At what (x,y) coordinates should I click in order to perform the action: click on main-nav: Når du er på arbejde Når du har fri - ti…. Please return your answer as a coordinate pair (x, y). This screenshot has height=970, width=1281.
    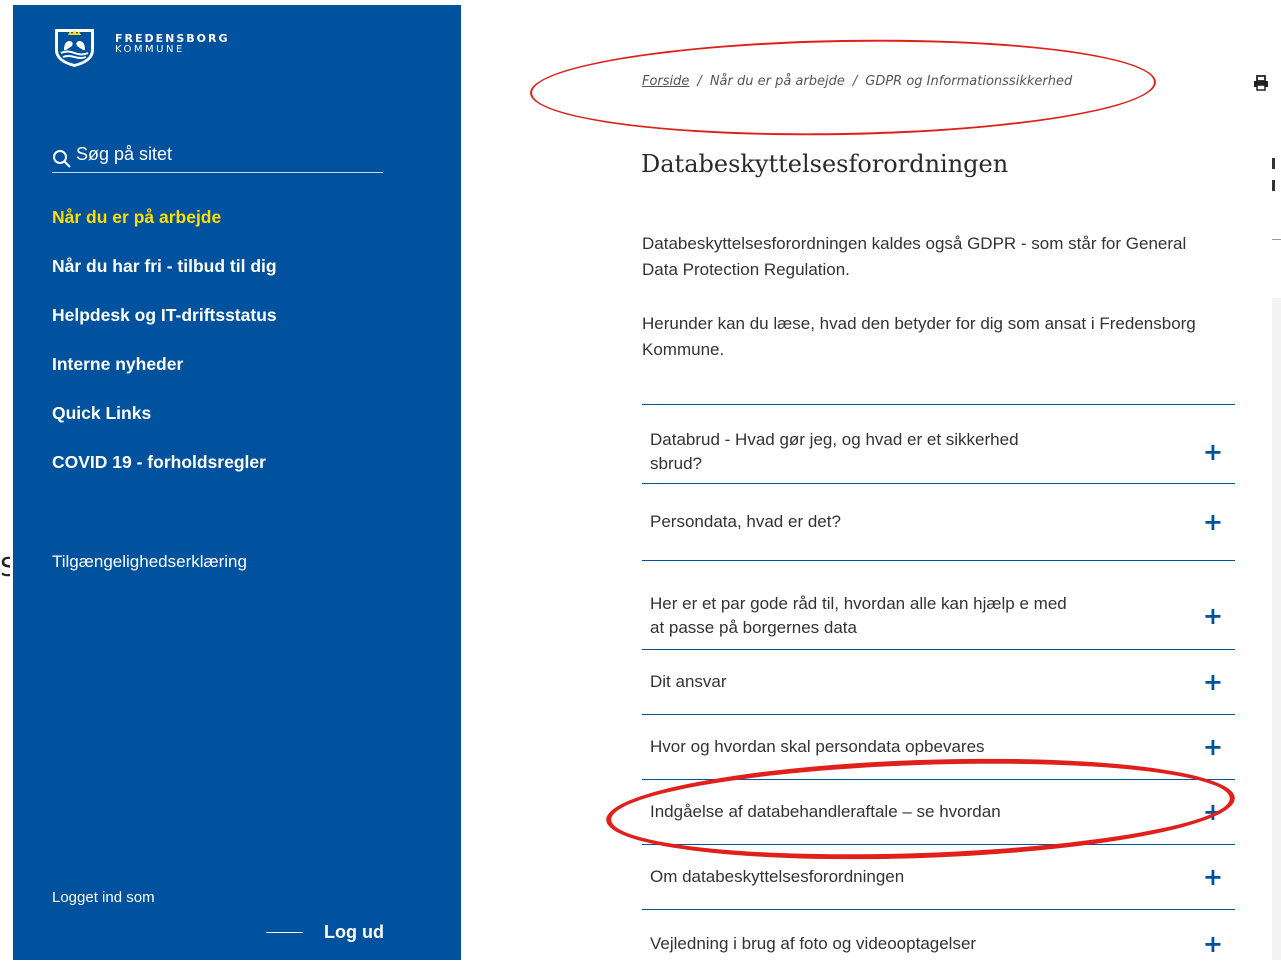
    Looking at the image, I should click on (164, 350).